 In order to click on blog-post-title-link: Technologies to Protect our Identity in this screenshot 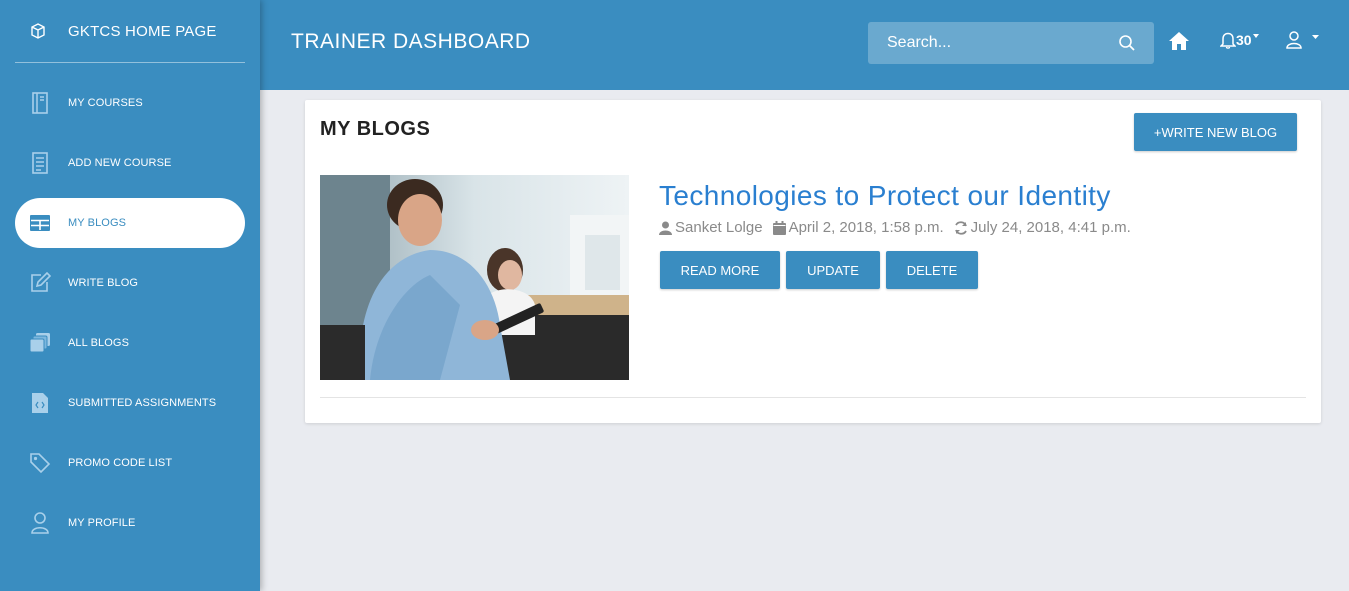, I will do `click(885, 196)`.